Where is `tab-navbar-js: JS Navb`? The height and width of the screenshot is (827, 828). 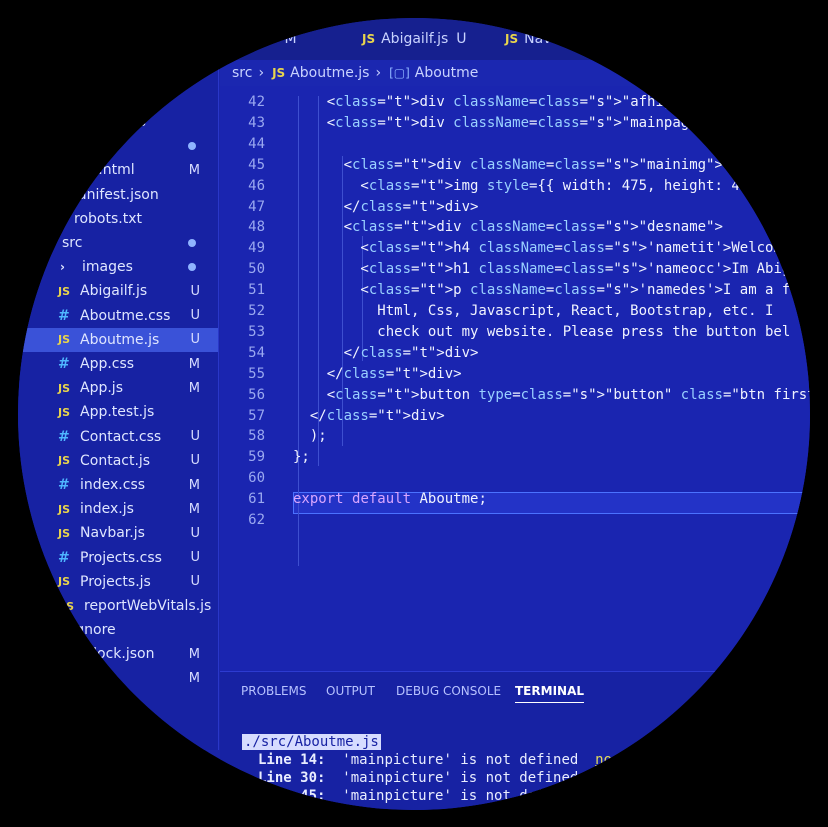 tab-navbar-js: JS Navb is located at coordinates (532, 39).